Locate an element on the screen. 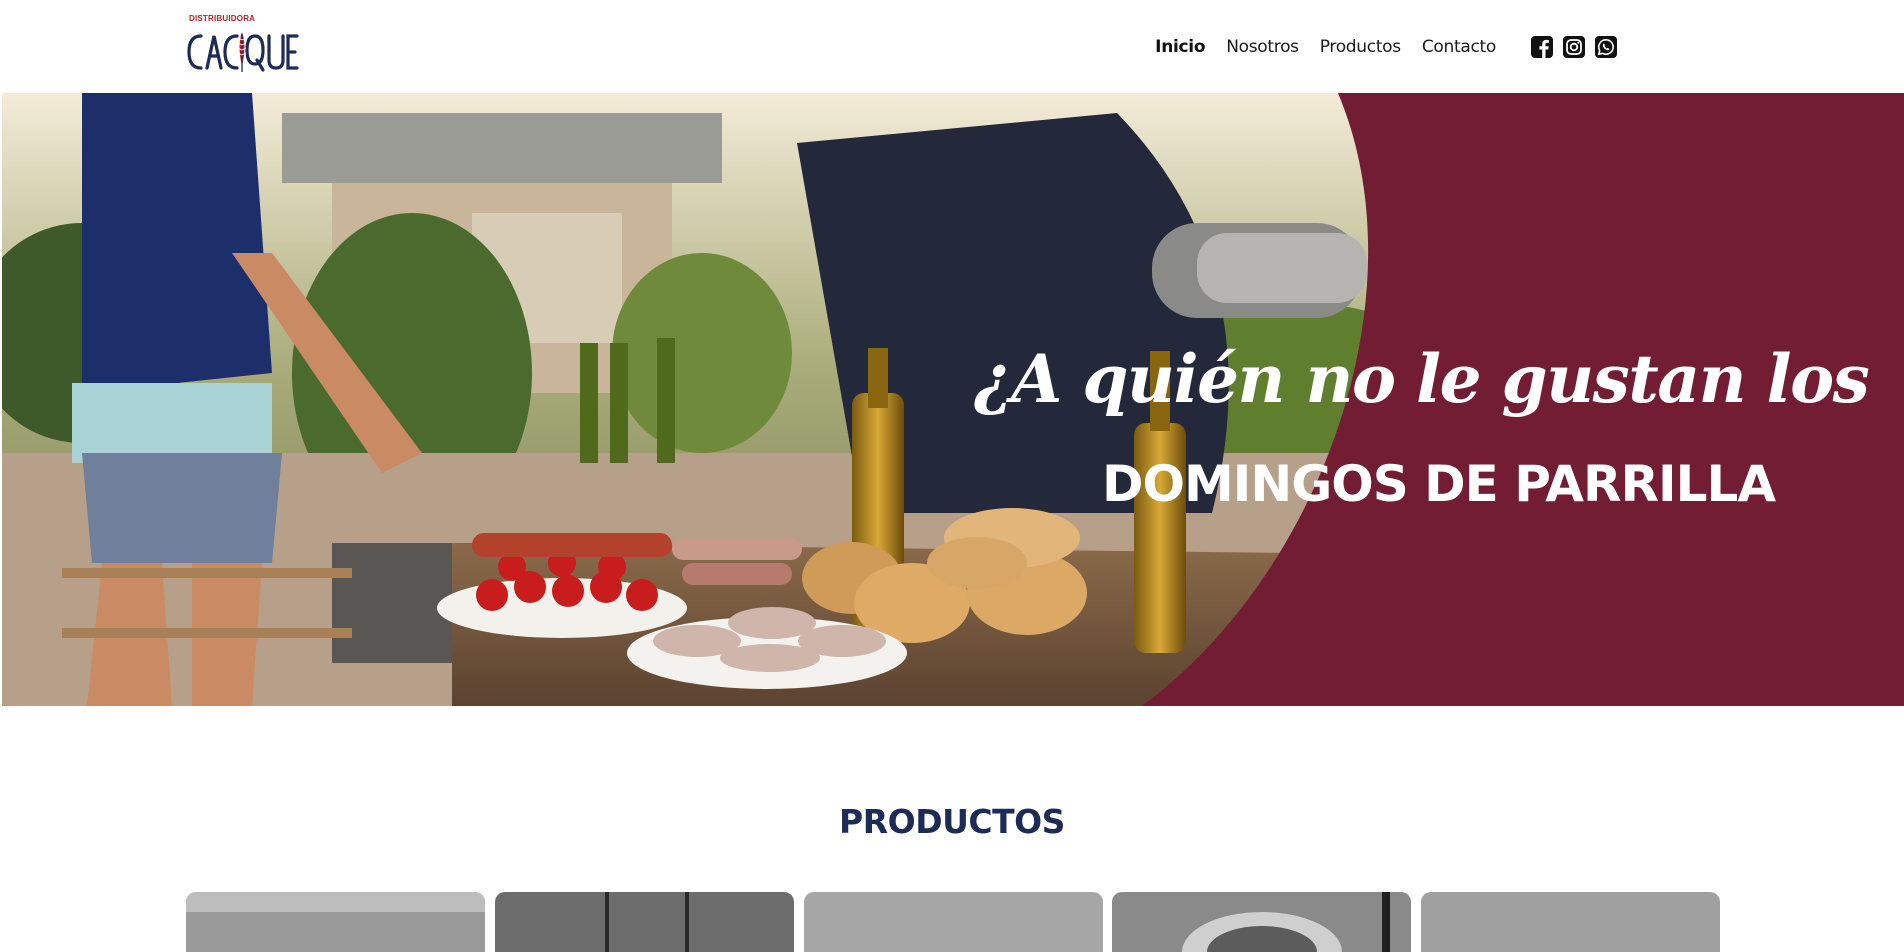 The image size is (1904, 952). social-links is located at coordinates (1569, 47).